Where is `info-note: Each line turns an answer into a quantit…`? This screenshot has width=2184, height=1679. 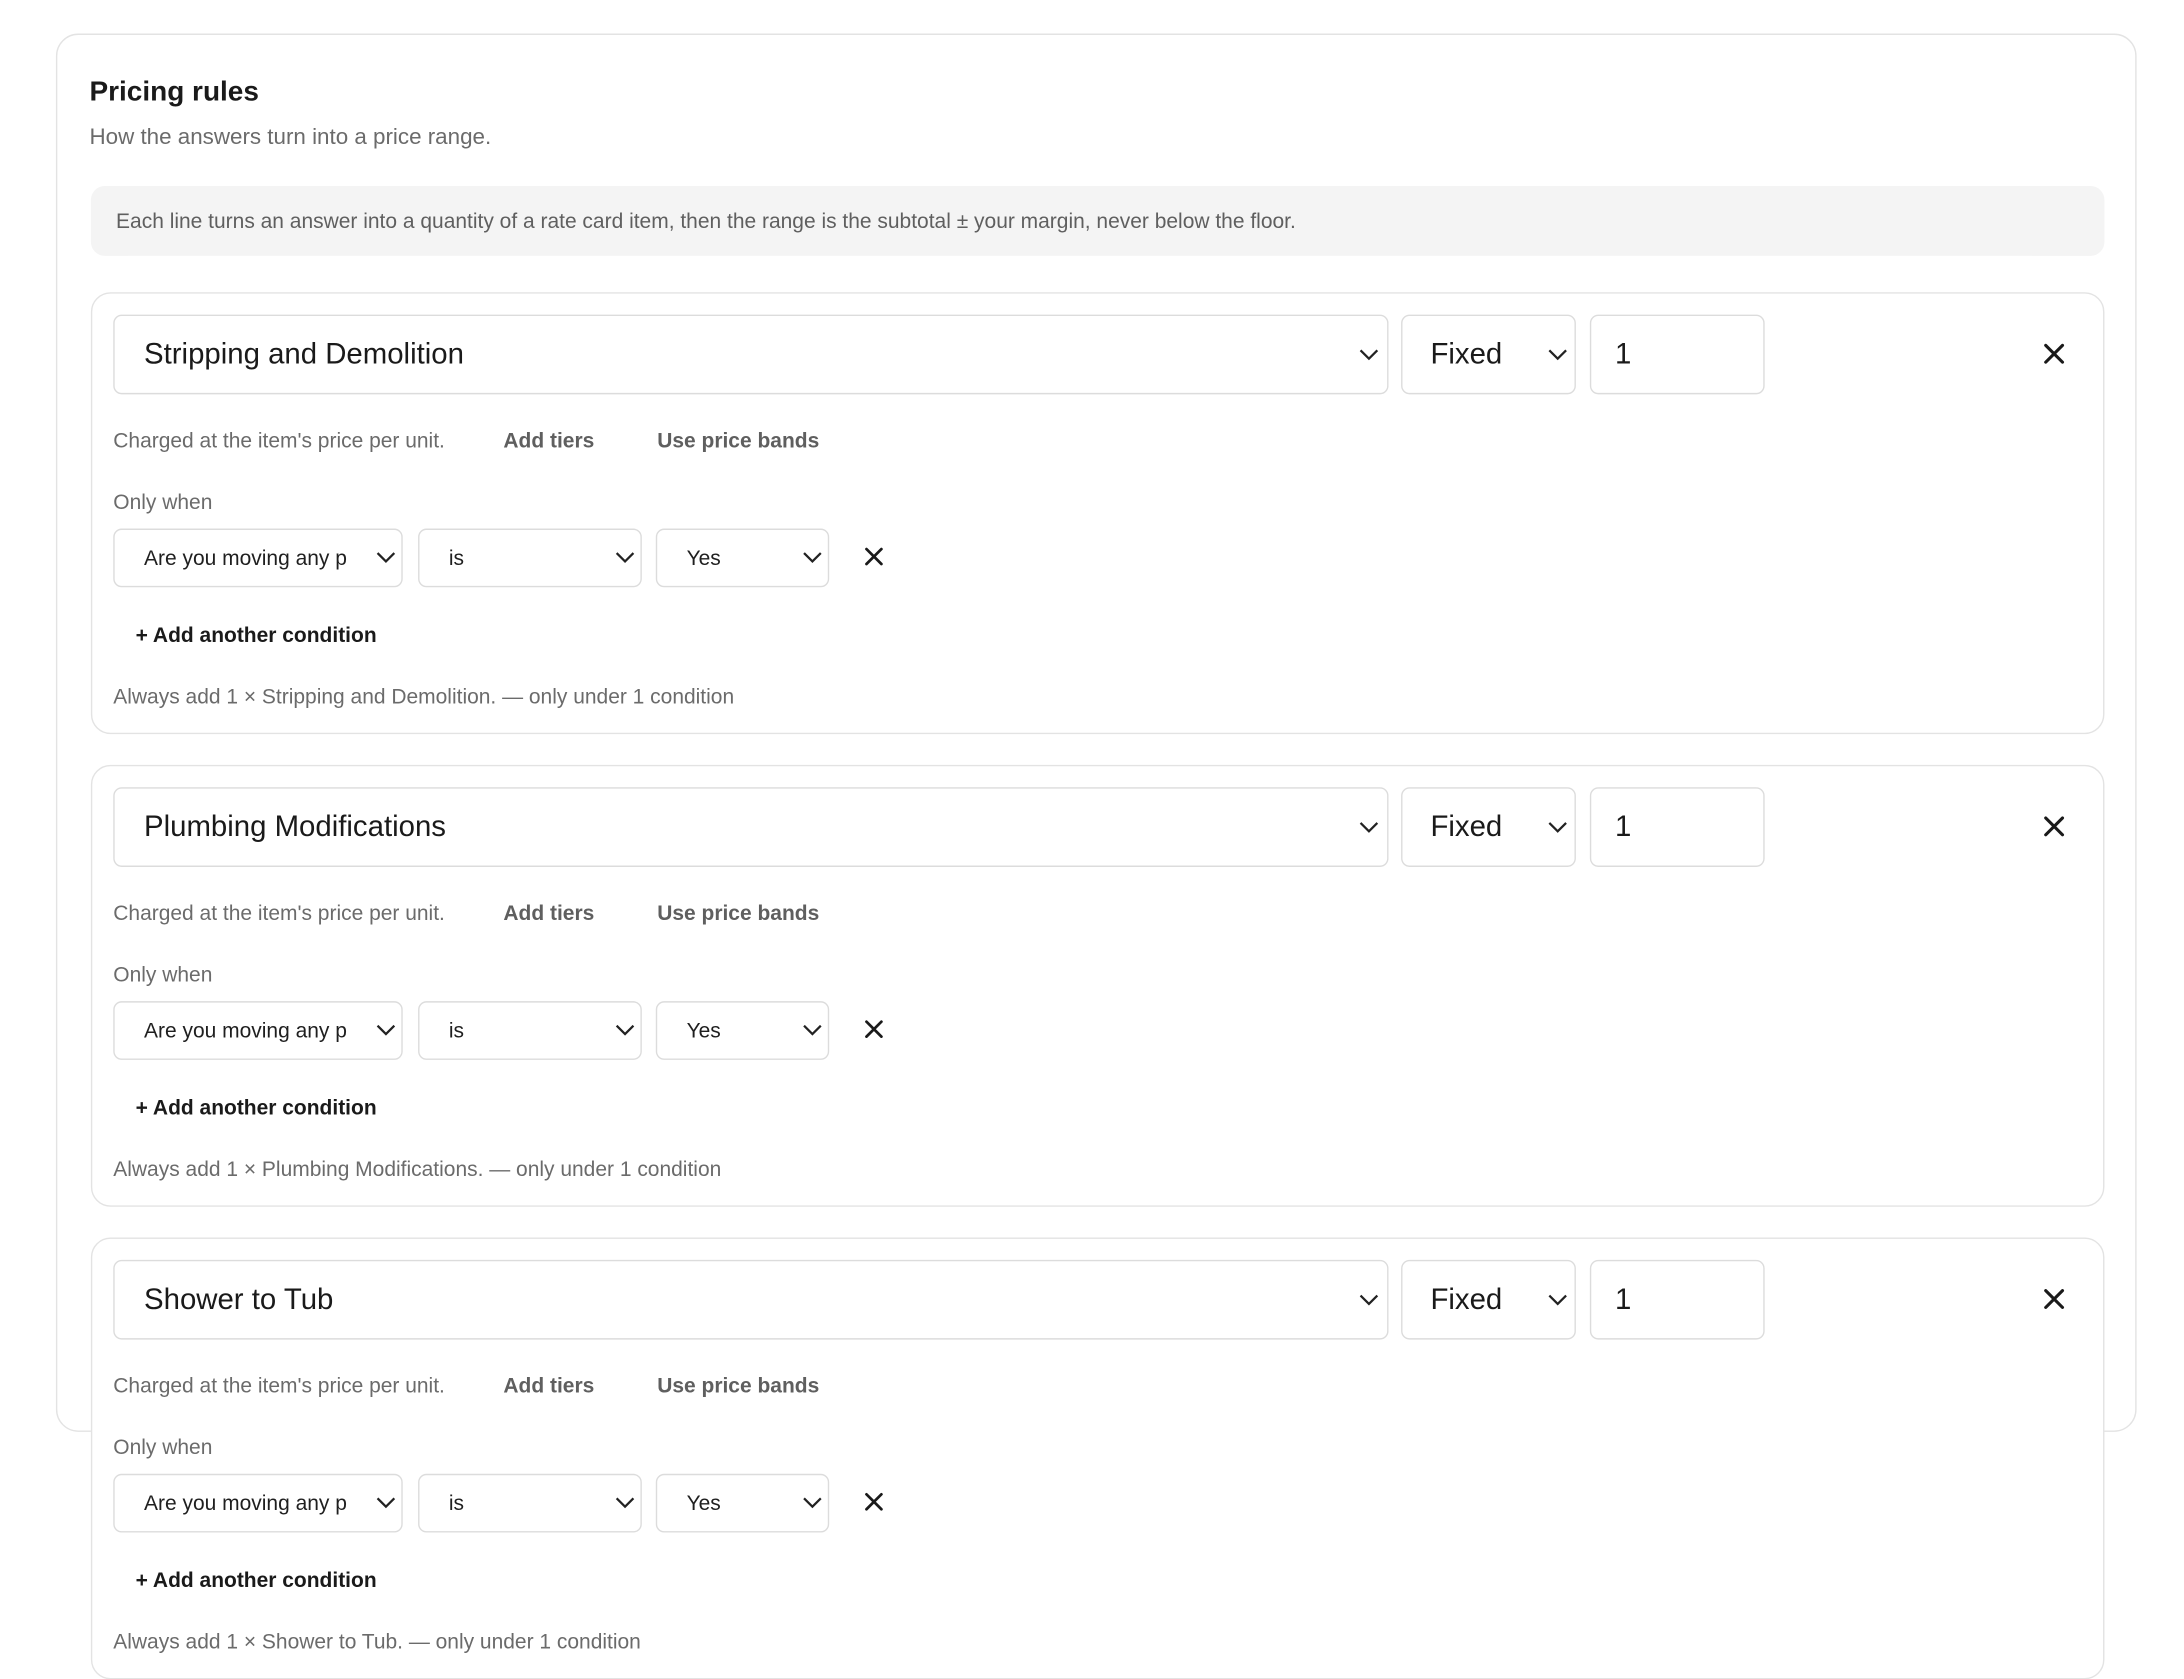
info-note: Each line turns an answer into a quantit… is located at coordinates (1097, 220).